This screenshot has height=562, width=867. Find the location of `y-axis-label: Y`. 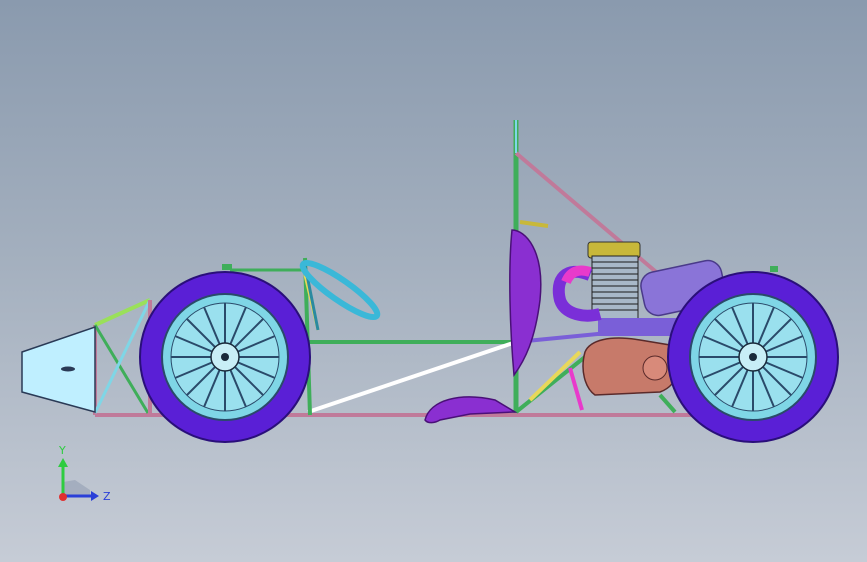

y-axis-label: Y is located at coordinates (62, 450).